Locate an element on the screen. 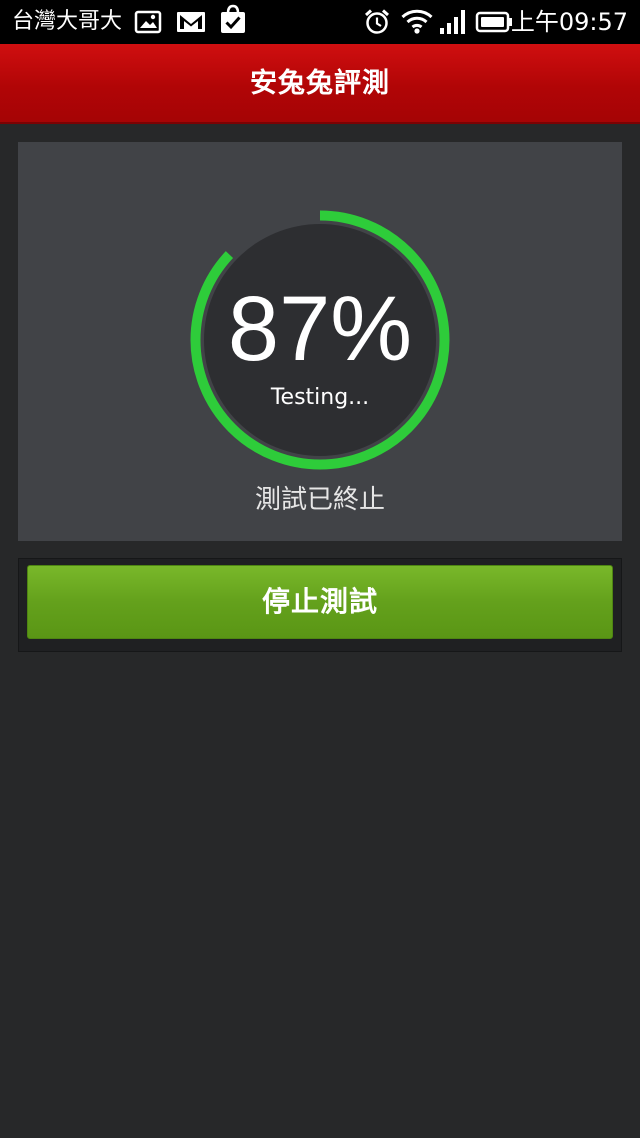 The image size is (640, 1138). action-tray: 停止測試 is located at coordinates (320, 605).